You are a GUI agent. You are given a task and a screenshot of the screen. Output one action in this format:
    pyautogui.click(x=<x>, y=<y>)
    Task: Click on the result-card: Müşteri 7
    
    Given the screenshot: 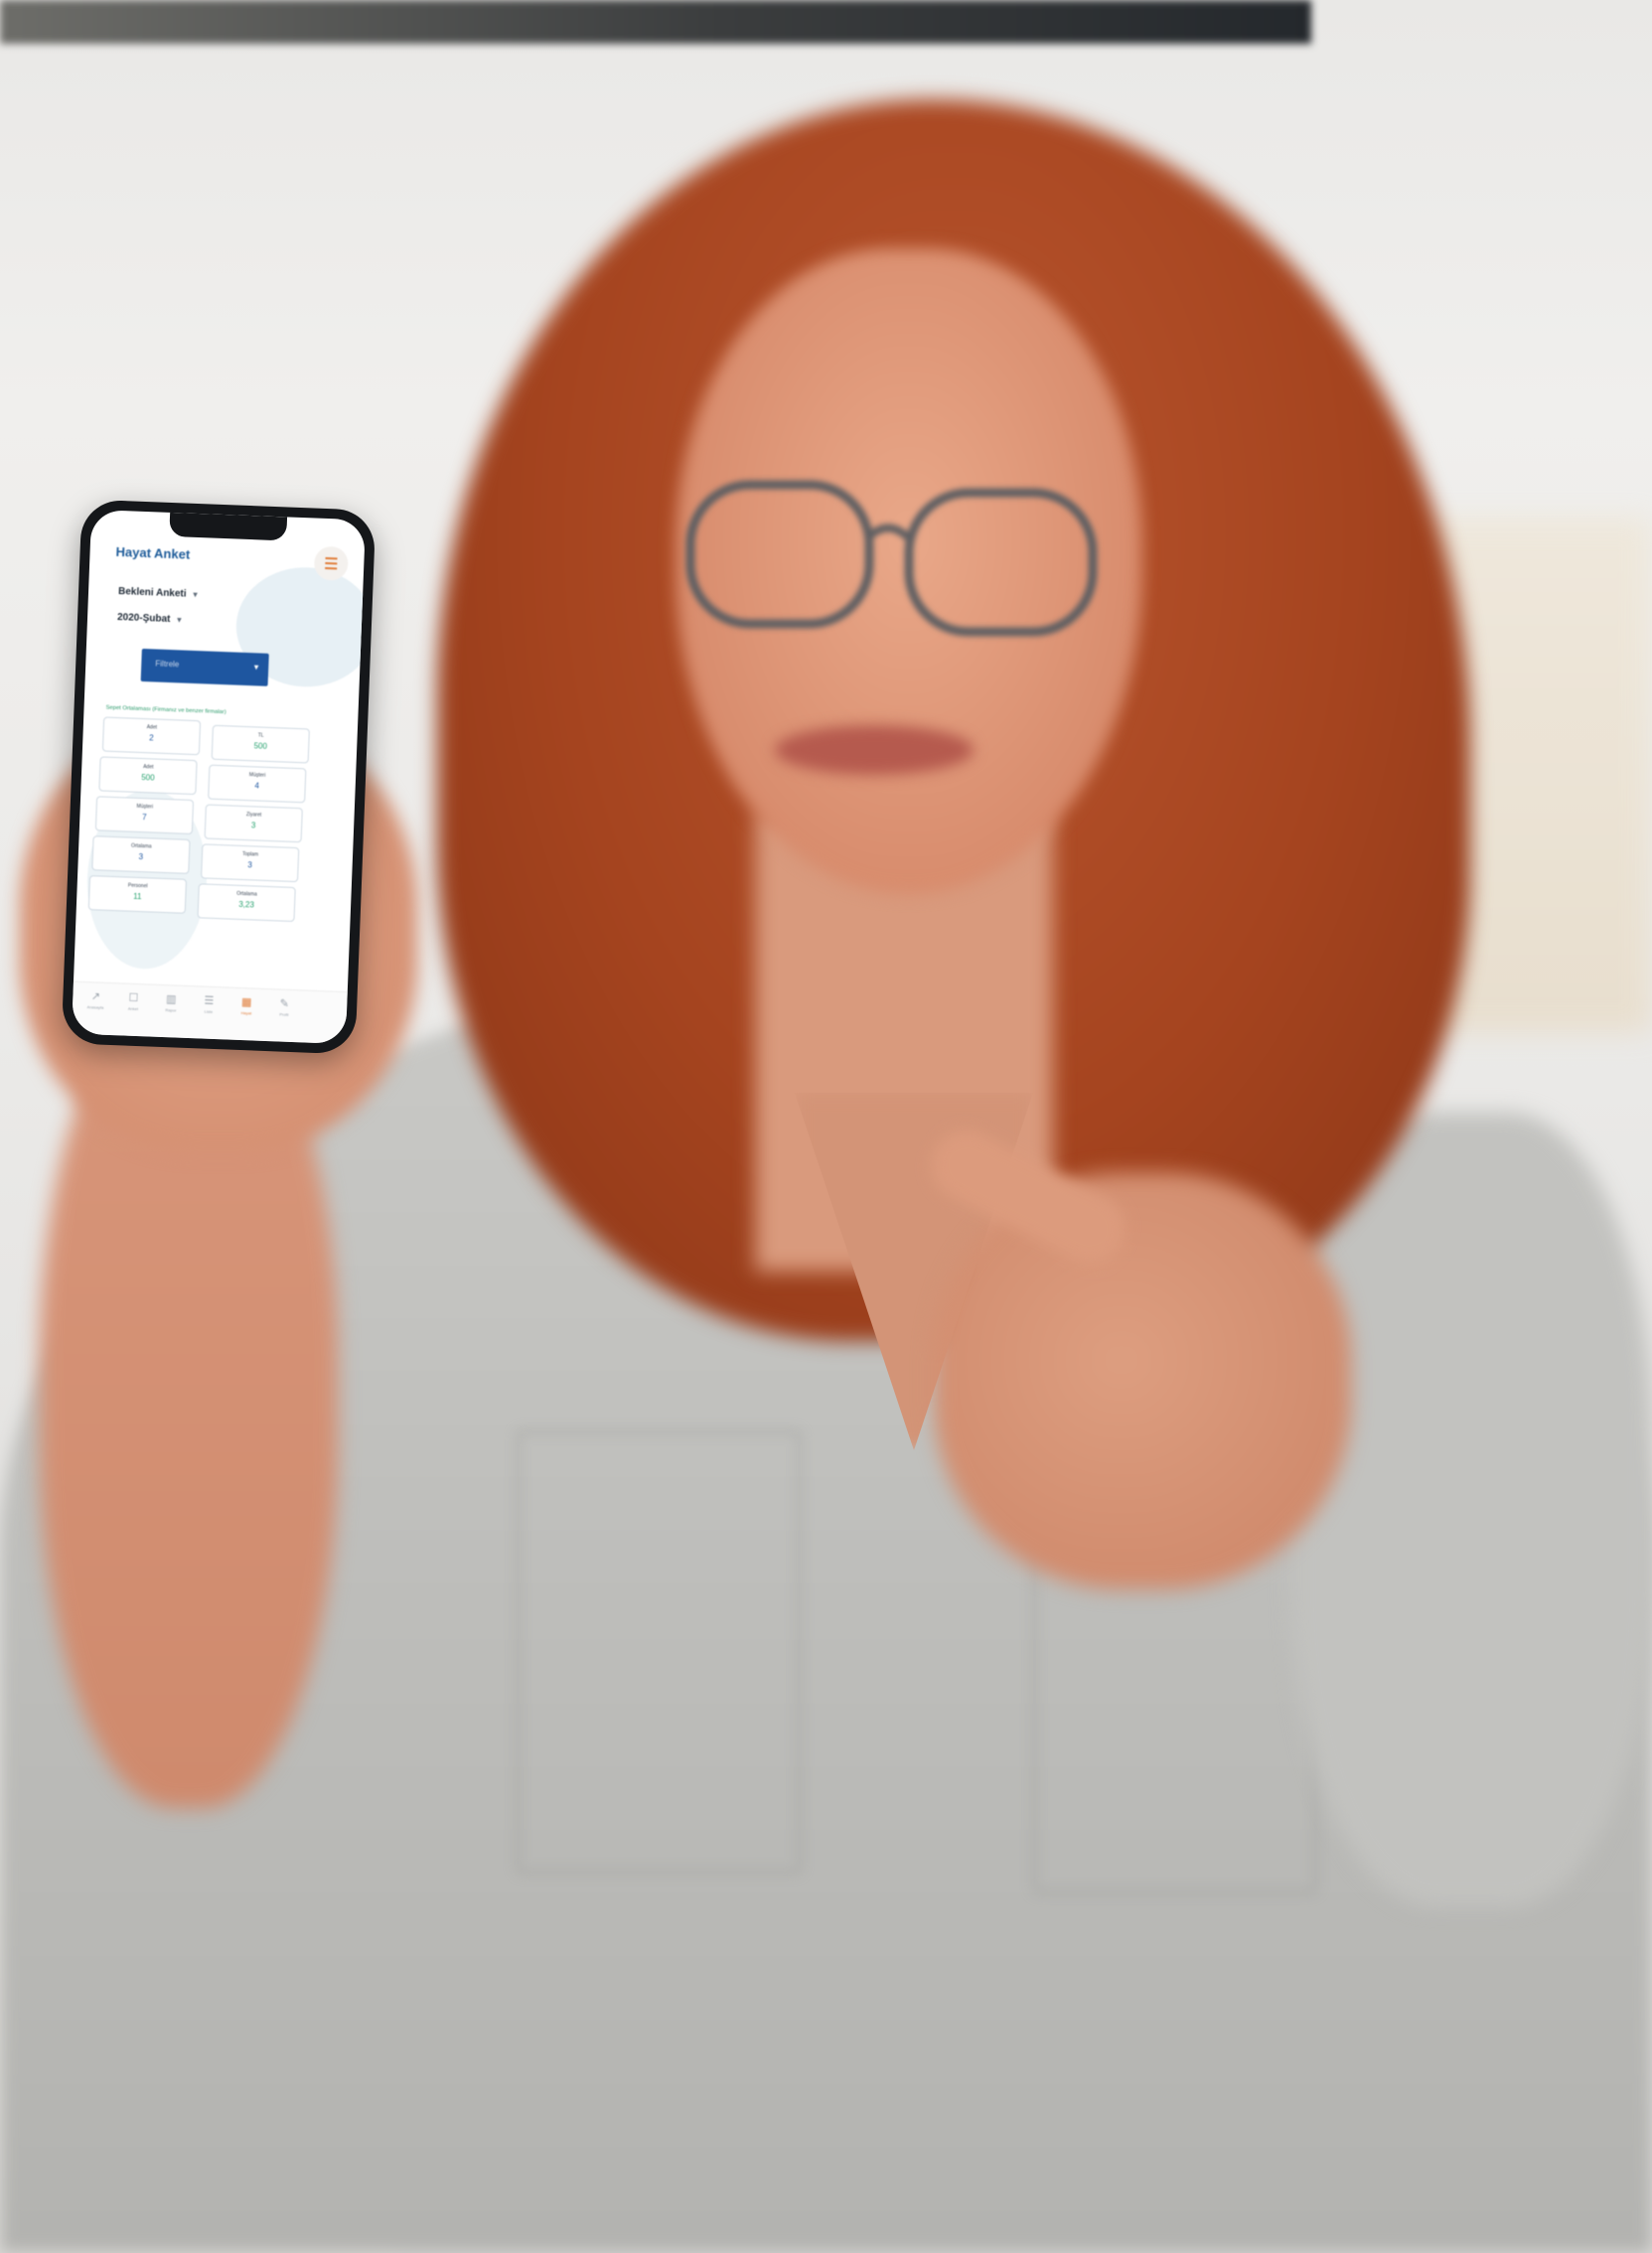 What is the action you would take?
    pyautogui.click(x=145, y=815)
    